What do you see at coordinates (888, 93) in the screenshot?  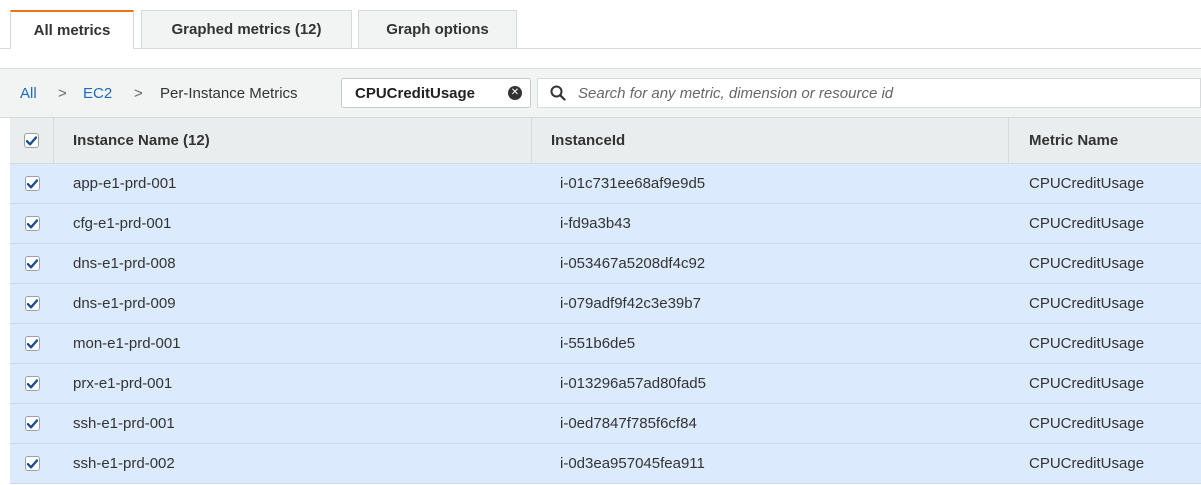 I see `search-input` at bounding box center [888, 93].